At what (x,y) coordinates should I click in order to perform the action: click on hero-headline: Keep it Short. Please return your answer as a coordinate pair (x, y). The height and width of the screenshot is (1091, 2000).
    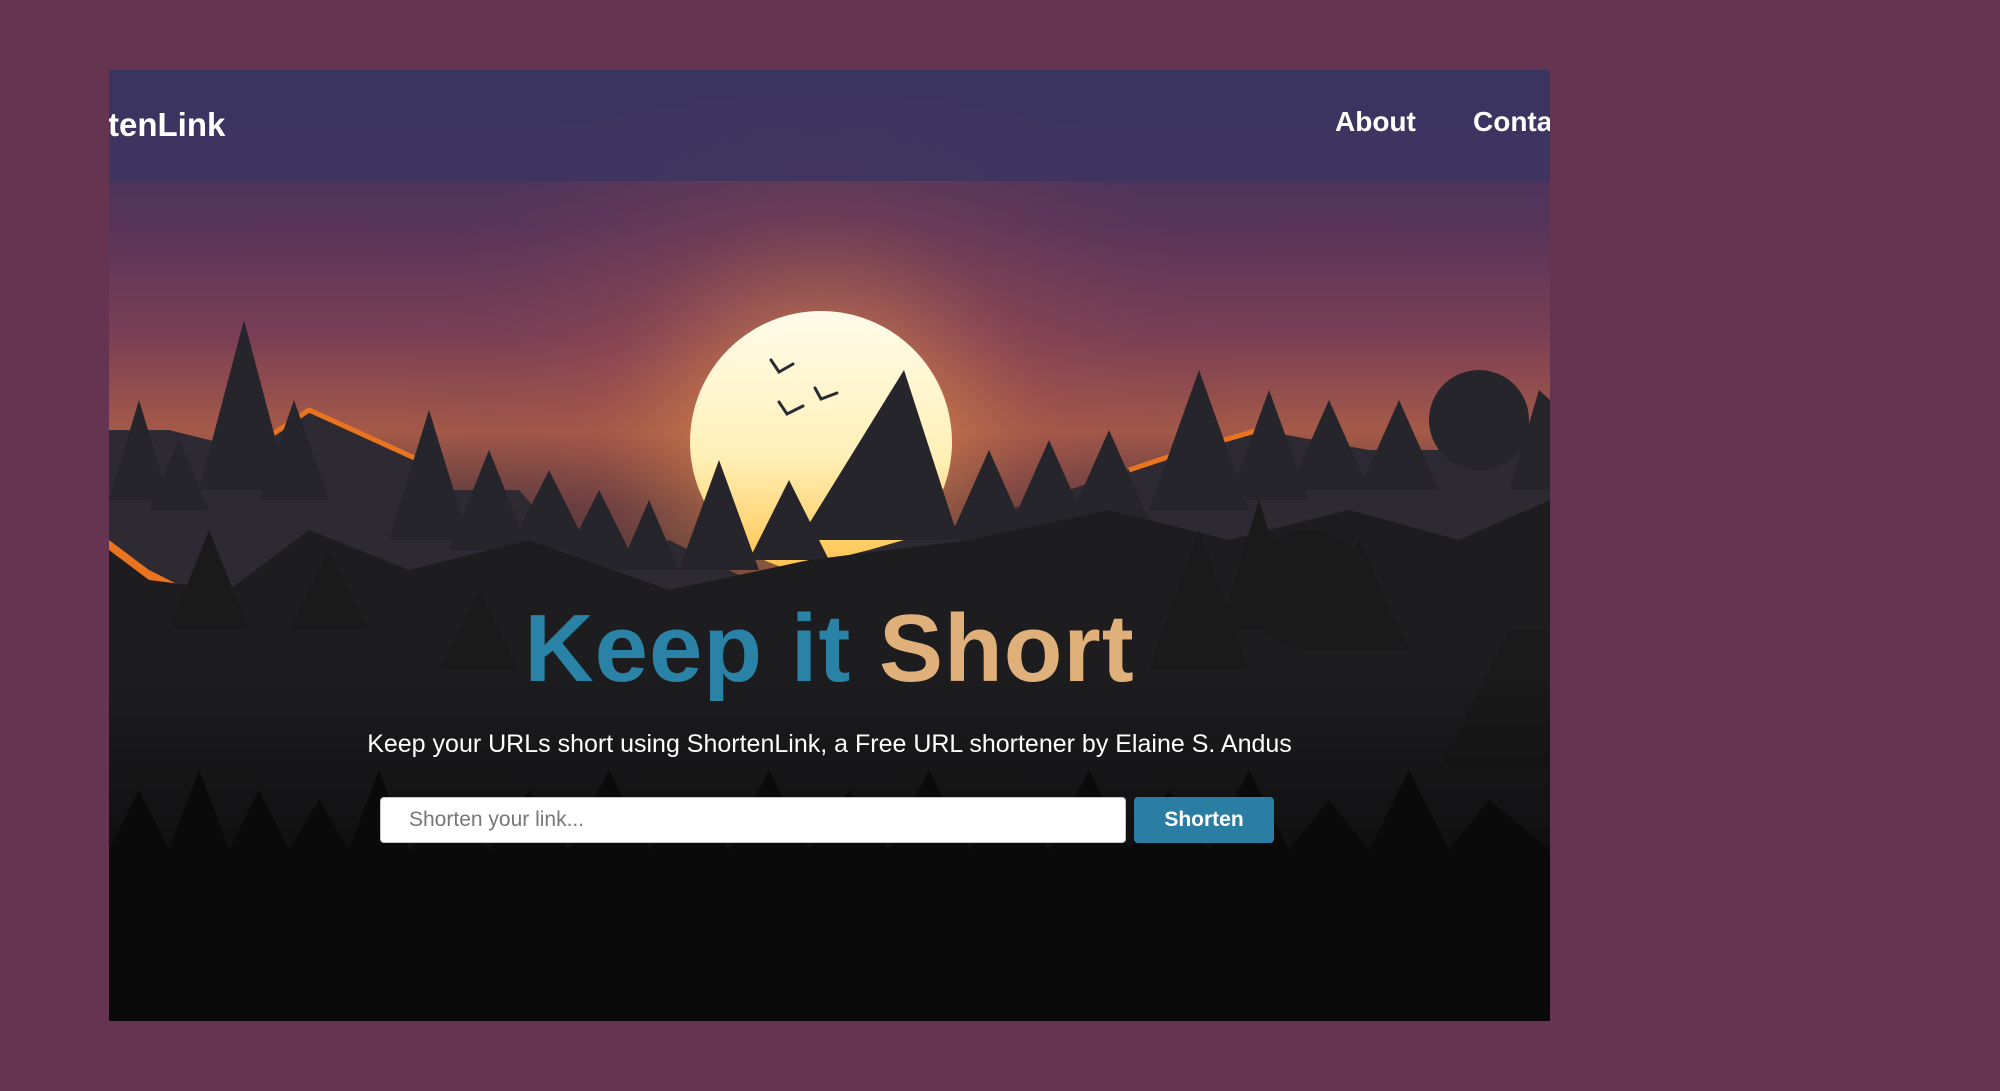
    Looking at the image, I should click on (829, 649).